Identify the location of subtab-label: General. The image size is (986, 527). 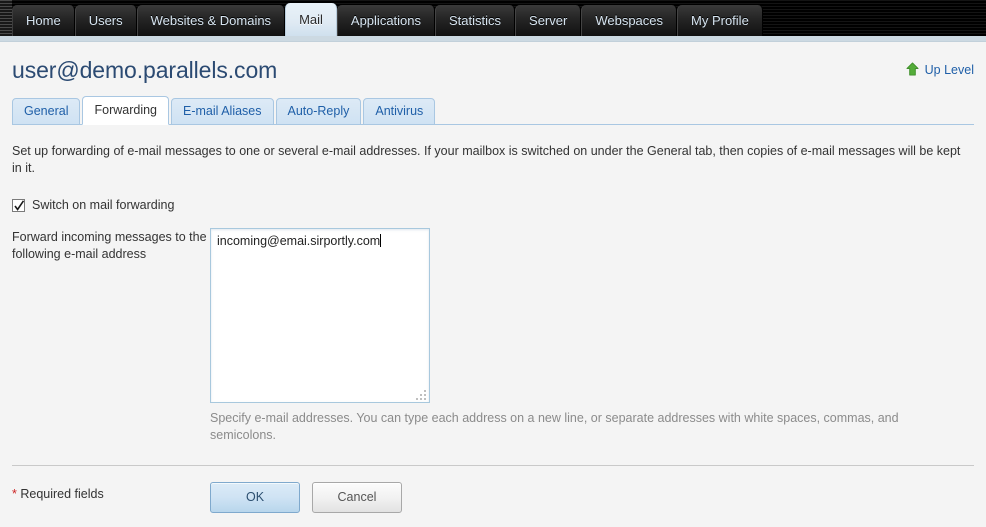
(46, 111).